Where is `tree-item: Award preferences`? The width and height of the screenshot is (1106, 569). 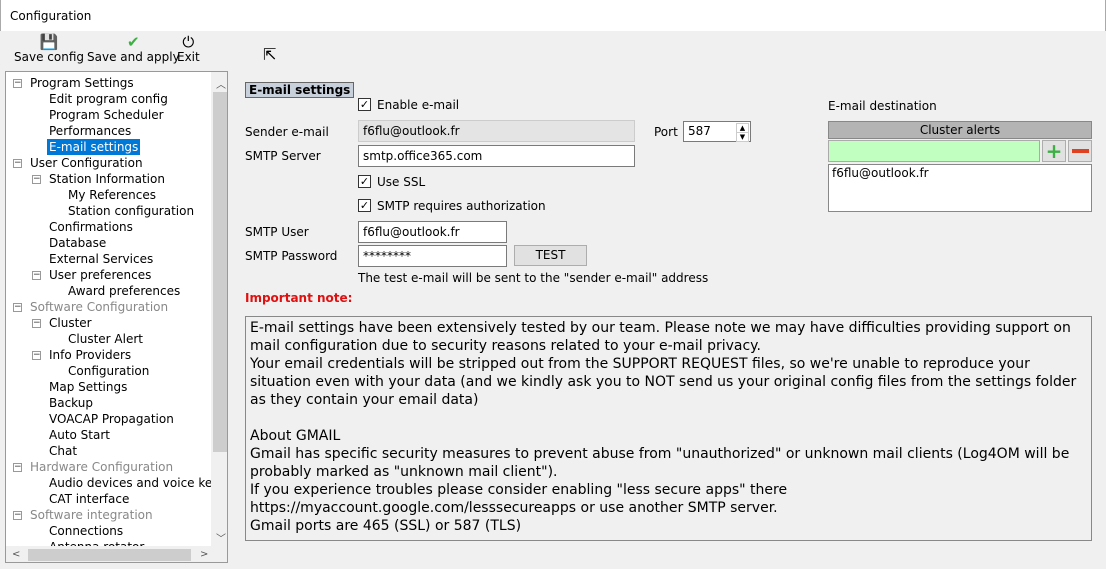
tree-item: Award preferences is located at coordinates (124, 291).